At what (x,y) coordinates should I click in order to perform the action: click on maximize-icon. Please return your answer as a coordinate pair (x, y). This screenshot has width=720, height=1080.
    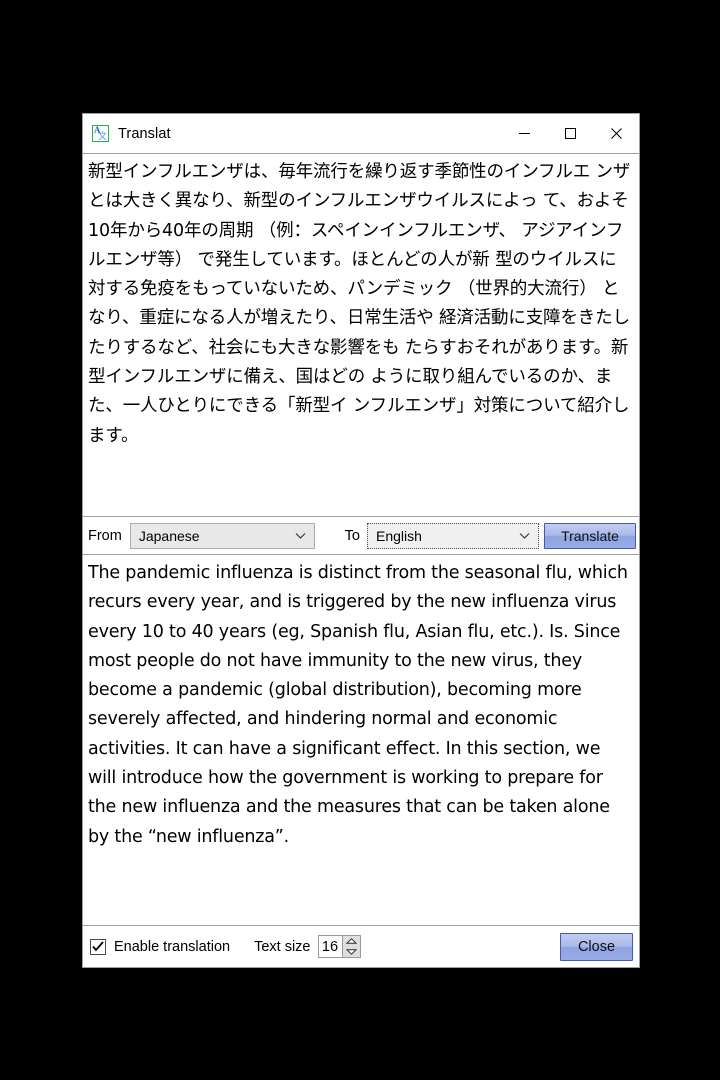
    Looking at the image, I should click on (570, 133).